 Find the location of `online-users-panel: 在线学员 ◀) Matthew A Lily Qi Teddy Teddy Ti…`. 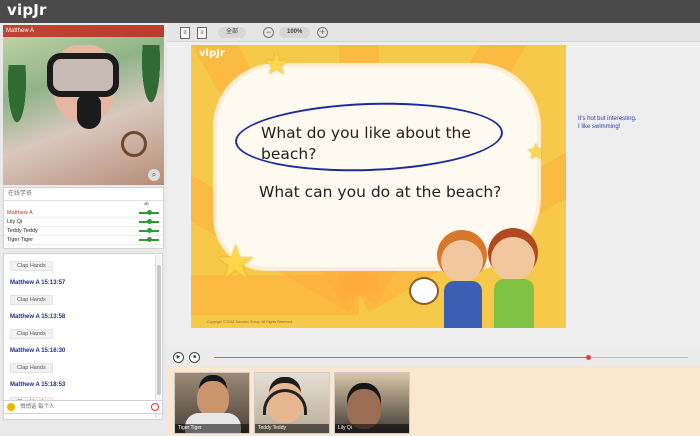

online-users-panel: 在线学员 ◀) Matthew A Lily Qi Teddy Teddy Ti… is located at coordinates (83, 218).